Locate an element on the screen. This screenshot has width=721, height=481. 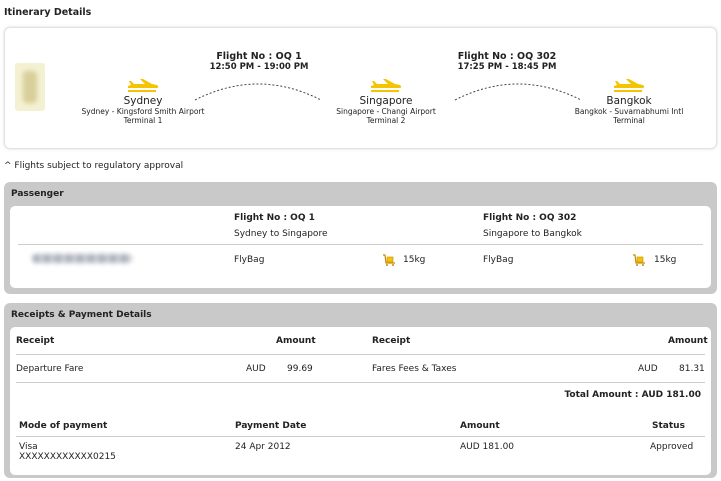
passenger-flight-1-route: Sydney to Singapore is located at coordinates (281, 234).